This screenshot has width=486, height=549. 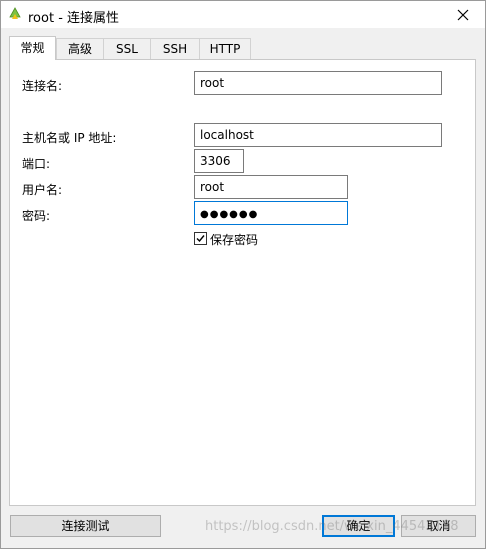 I want to click on tab-ssl: SSL, so click(x=127, y=48).